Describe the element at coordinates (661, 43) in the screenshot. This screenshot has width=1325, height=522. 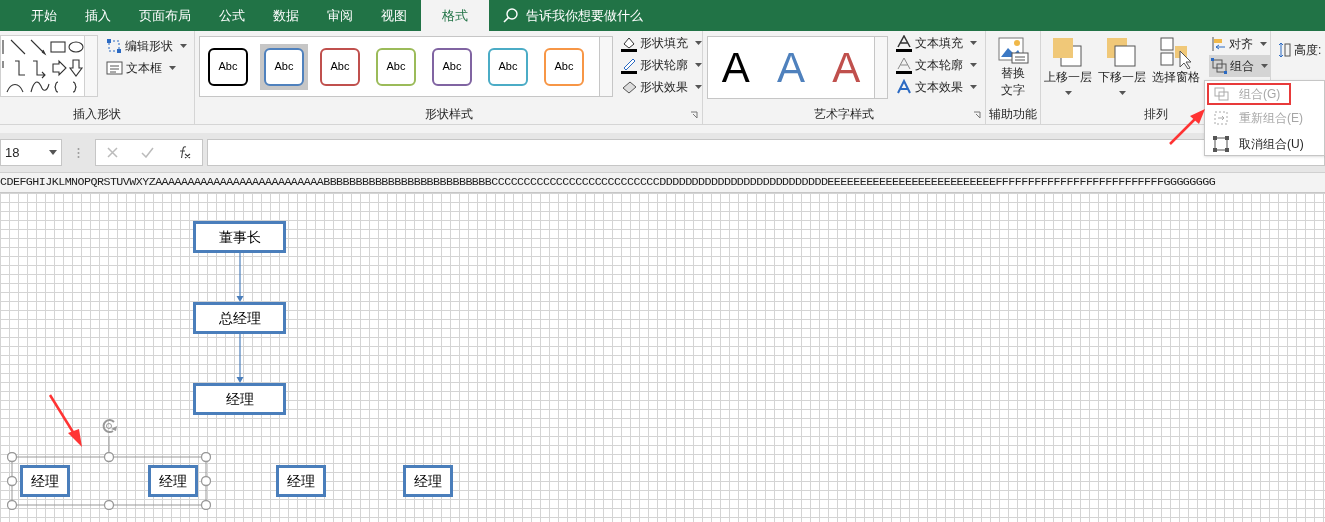
I see `ribbon-command: 形状填充` at that location.